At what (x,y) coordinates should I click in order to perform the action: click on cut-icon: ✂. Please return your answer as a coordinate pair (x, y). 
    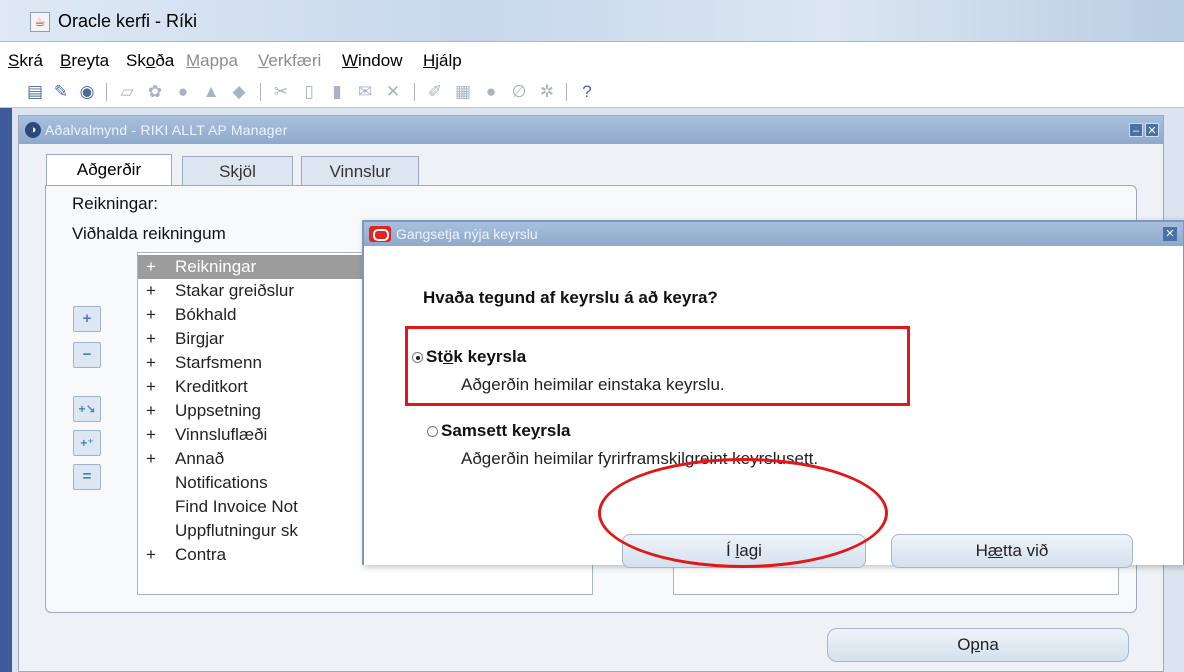
    Looking at the image, I should click on (281, 92).